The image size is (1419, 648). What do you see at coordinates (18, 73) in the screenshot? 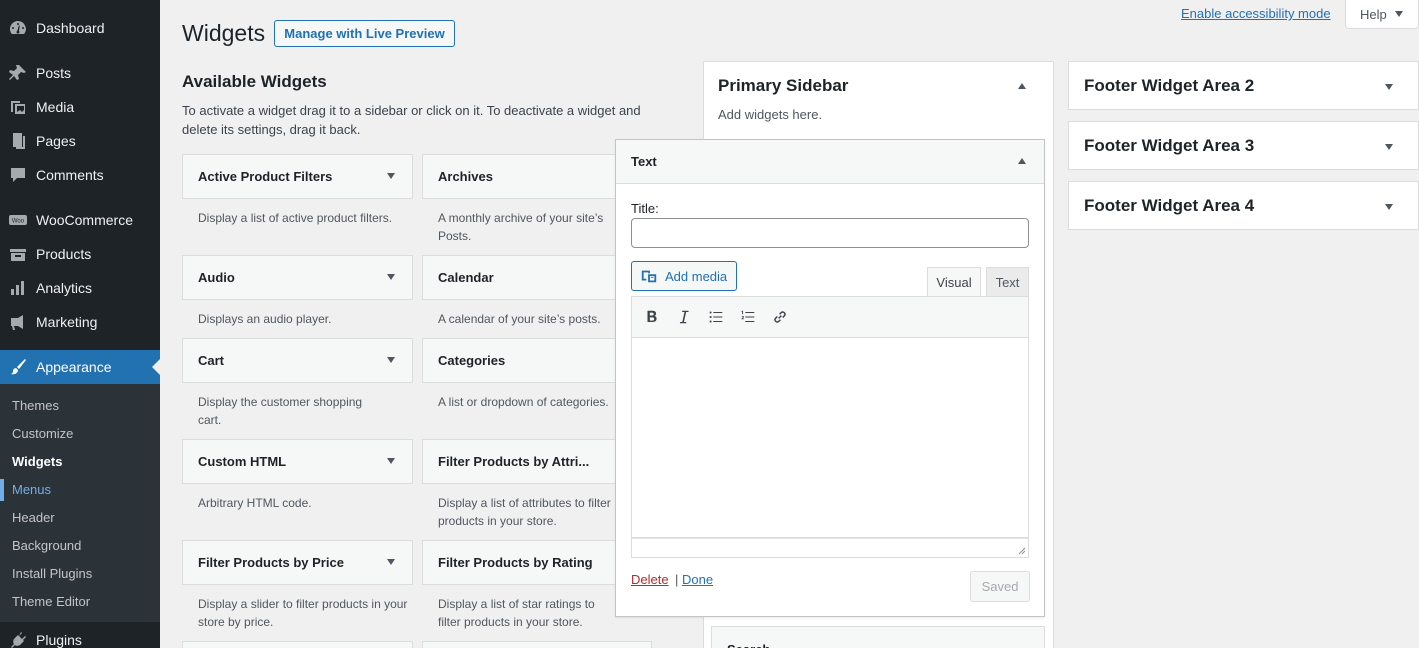
I see `pushpin-icon` at bounding box center [18, 73].